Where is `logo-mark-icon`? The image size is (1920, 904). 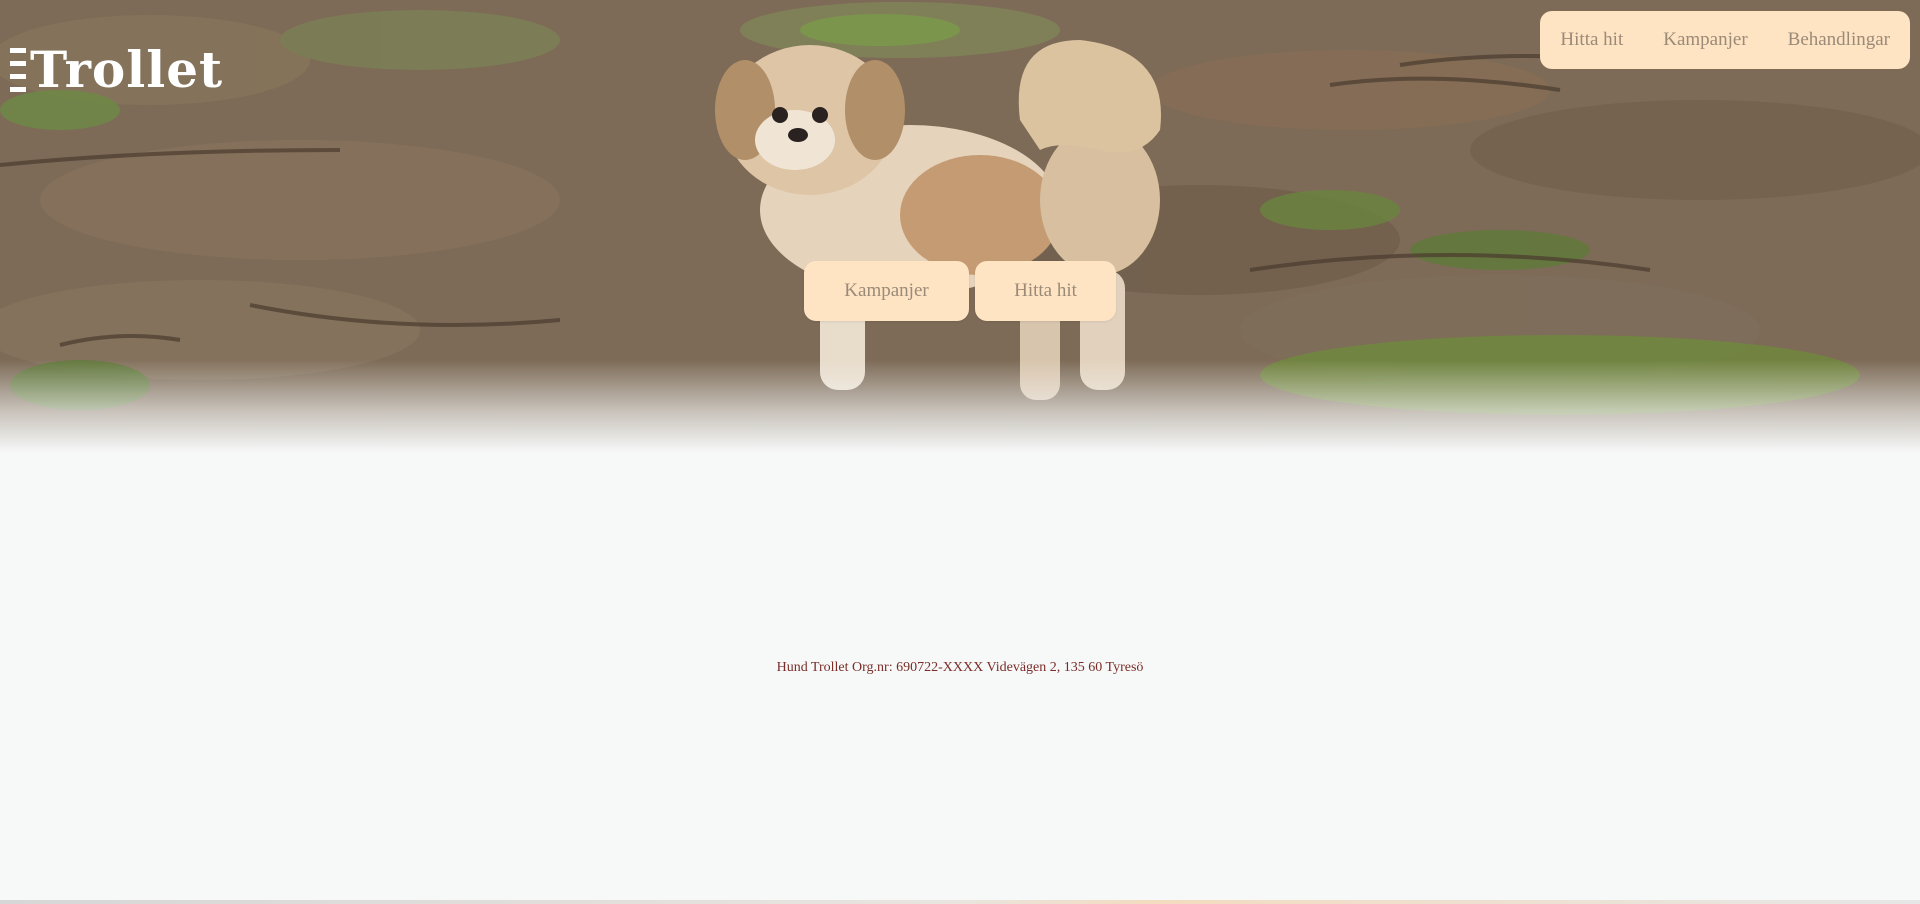
logo-mark-icon is located at coordinates (18, 70).